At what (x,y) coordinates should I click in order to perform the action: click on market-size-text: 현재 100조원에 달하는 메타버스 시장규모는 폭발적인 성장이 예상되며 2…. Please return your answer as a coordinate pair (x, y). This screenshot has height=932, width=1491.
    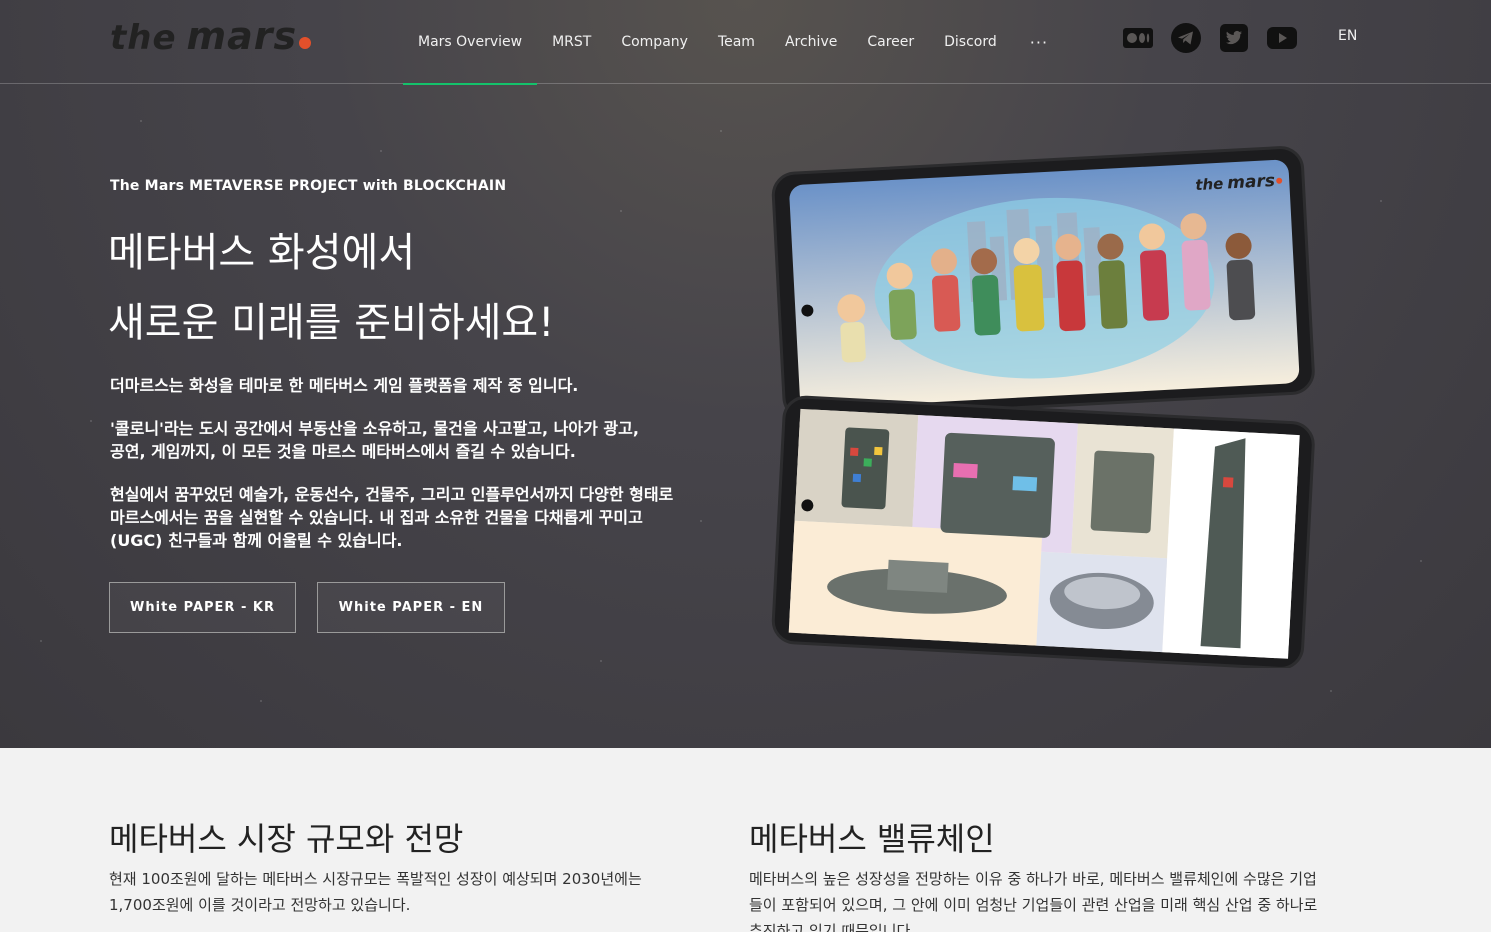
    Looking at the image, I should click on (409, 892).